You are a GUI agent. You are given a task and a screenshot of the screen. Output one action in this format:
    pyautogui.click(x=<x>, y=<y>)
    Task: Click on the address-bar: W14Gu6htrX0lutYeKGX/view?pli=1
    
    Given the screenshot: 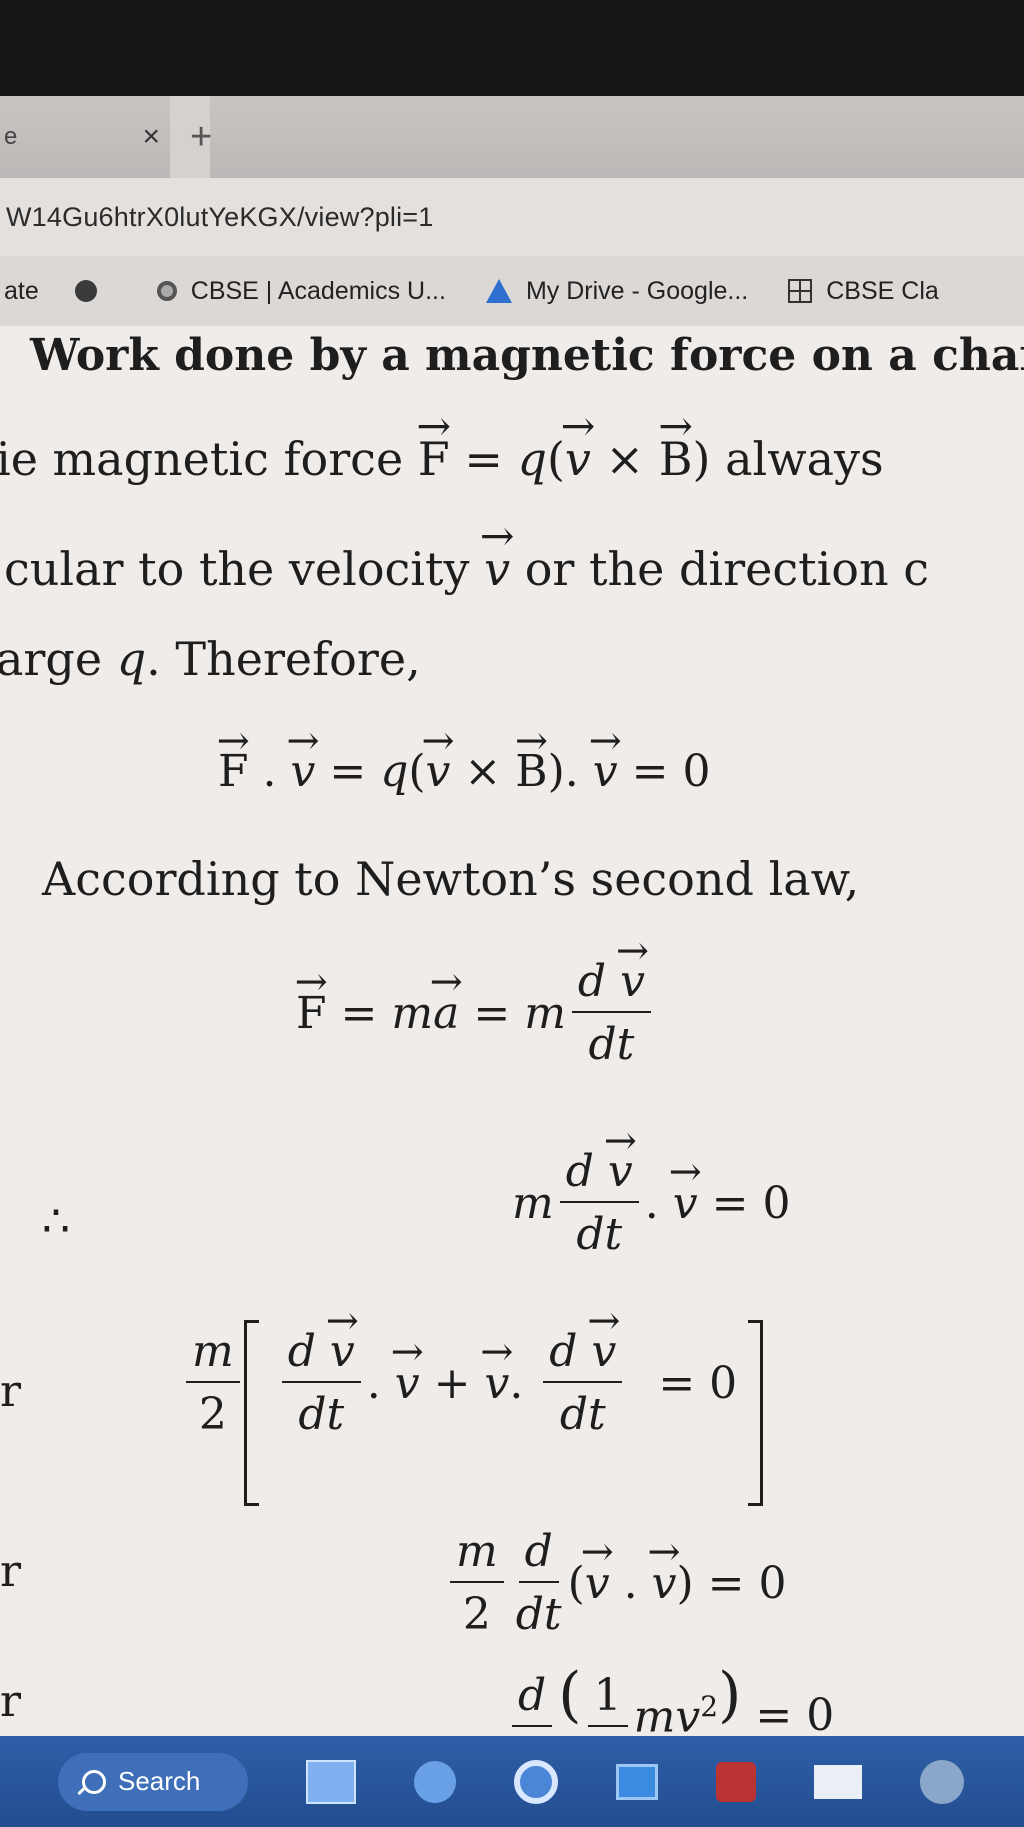 What is the action you would take?
    pyautogui.click(x=512, y=217)
    